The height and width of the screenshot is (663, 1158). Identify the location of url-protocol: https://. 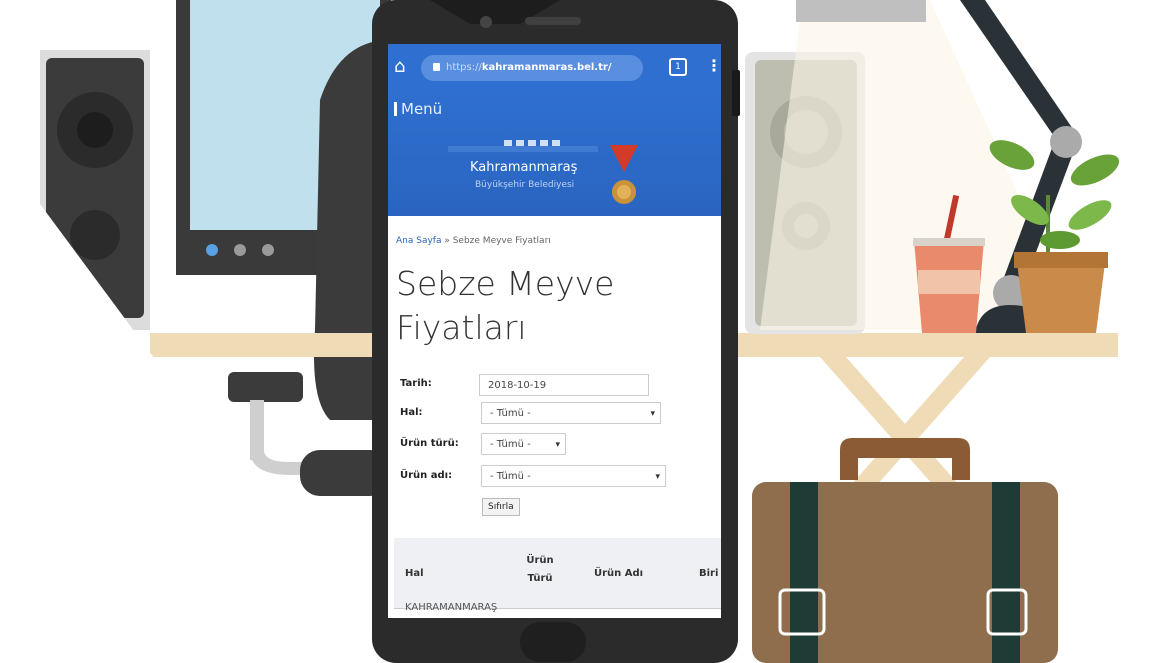
(464, 67).